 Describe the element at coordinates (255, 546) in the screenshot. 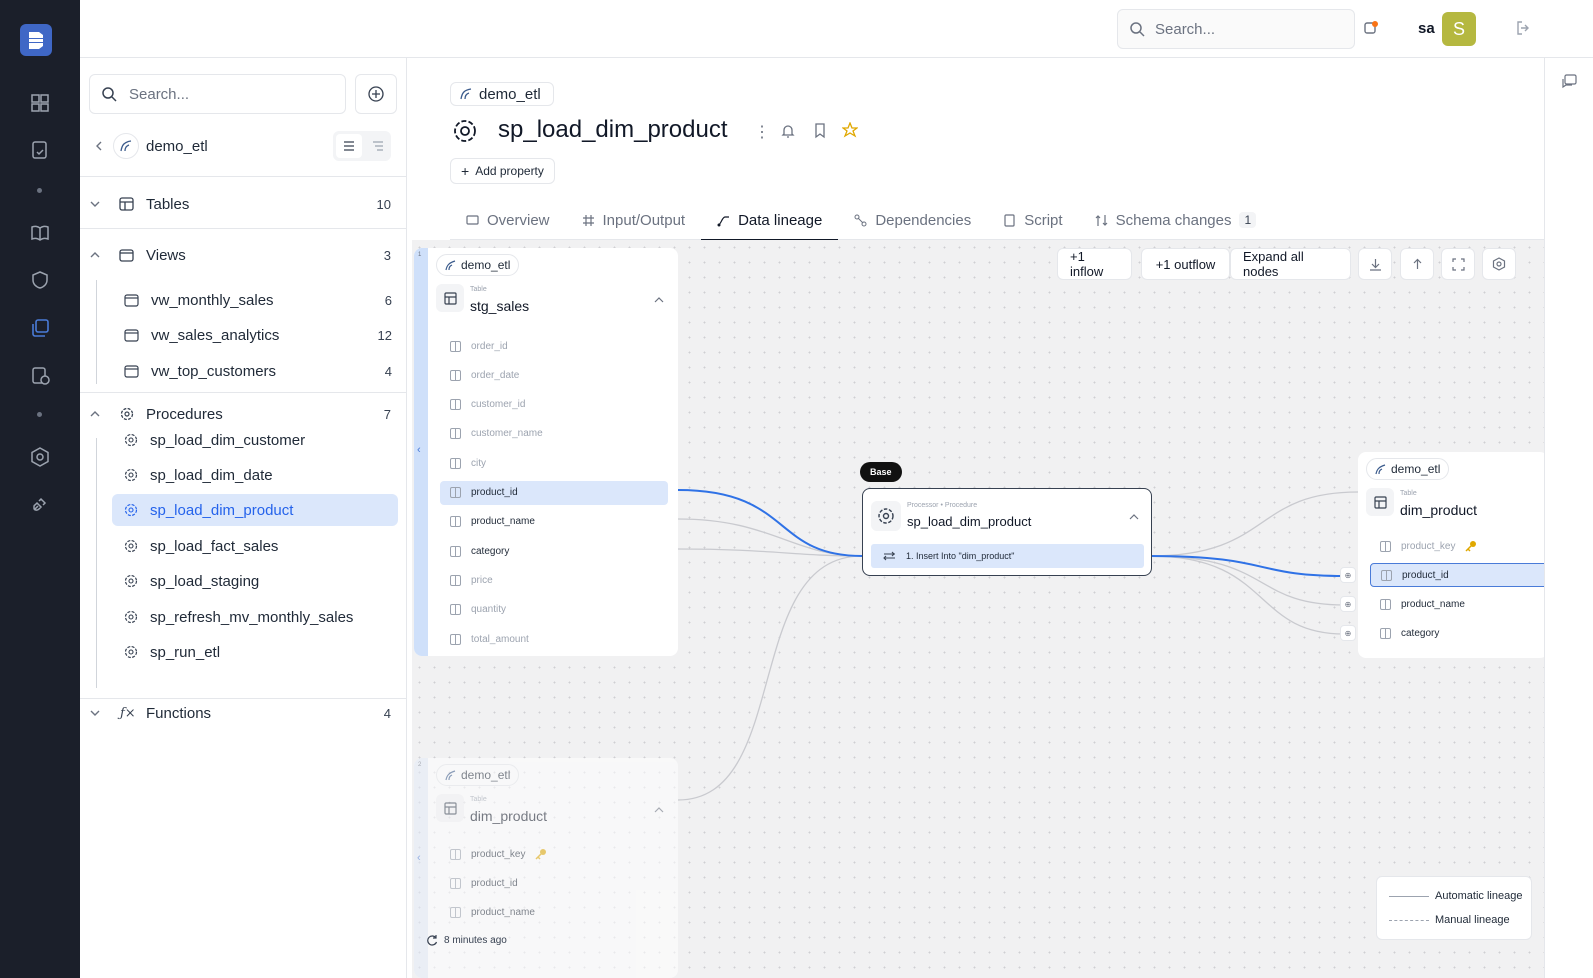

I see `procedure-item: sp_load_fact_sales` at that location.